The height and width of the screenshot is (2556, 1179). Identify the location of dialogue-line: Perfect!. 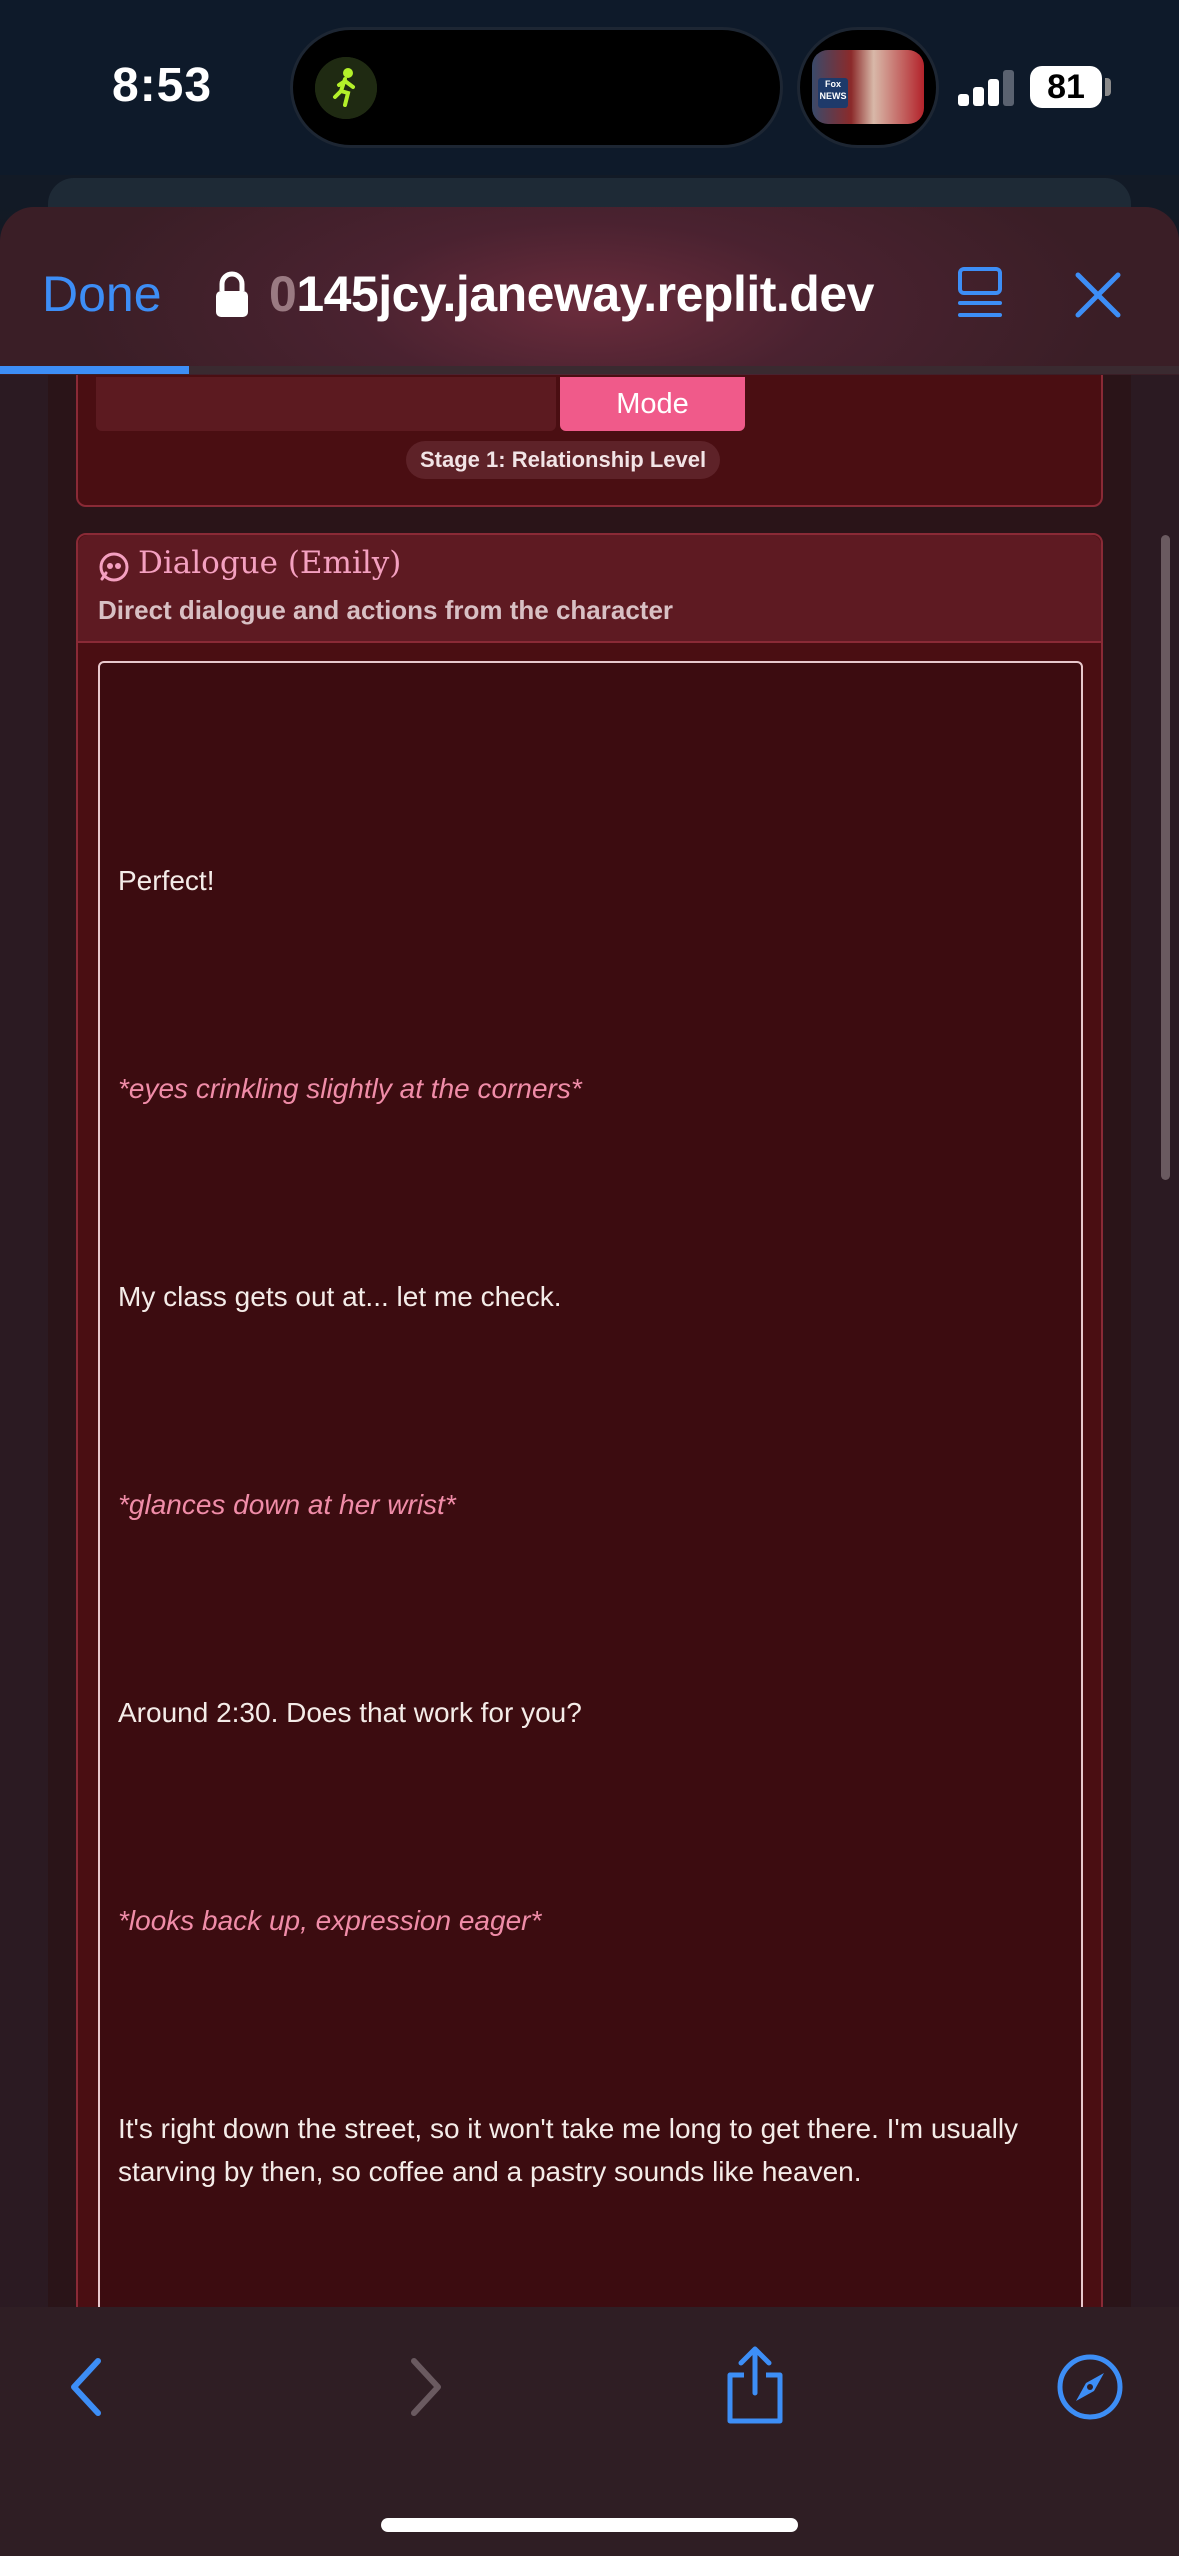
(166, 880).